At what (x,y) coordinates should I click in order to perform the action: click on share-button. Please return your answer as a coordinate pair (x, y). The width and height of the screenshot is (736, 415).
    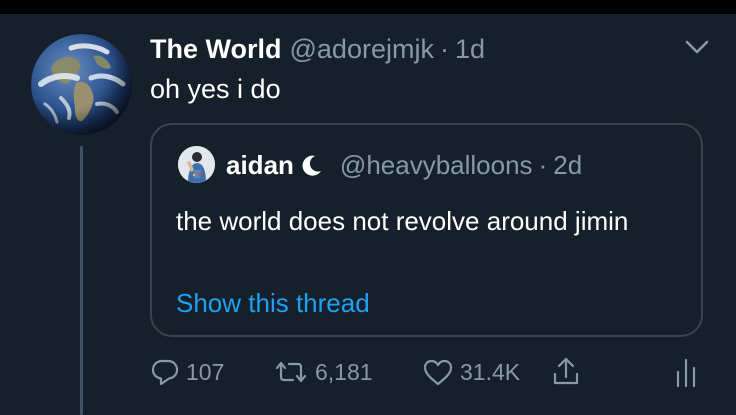
    Looking at the image, I should click on (566, 372).